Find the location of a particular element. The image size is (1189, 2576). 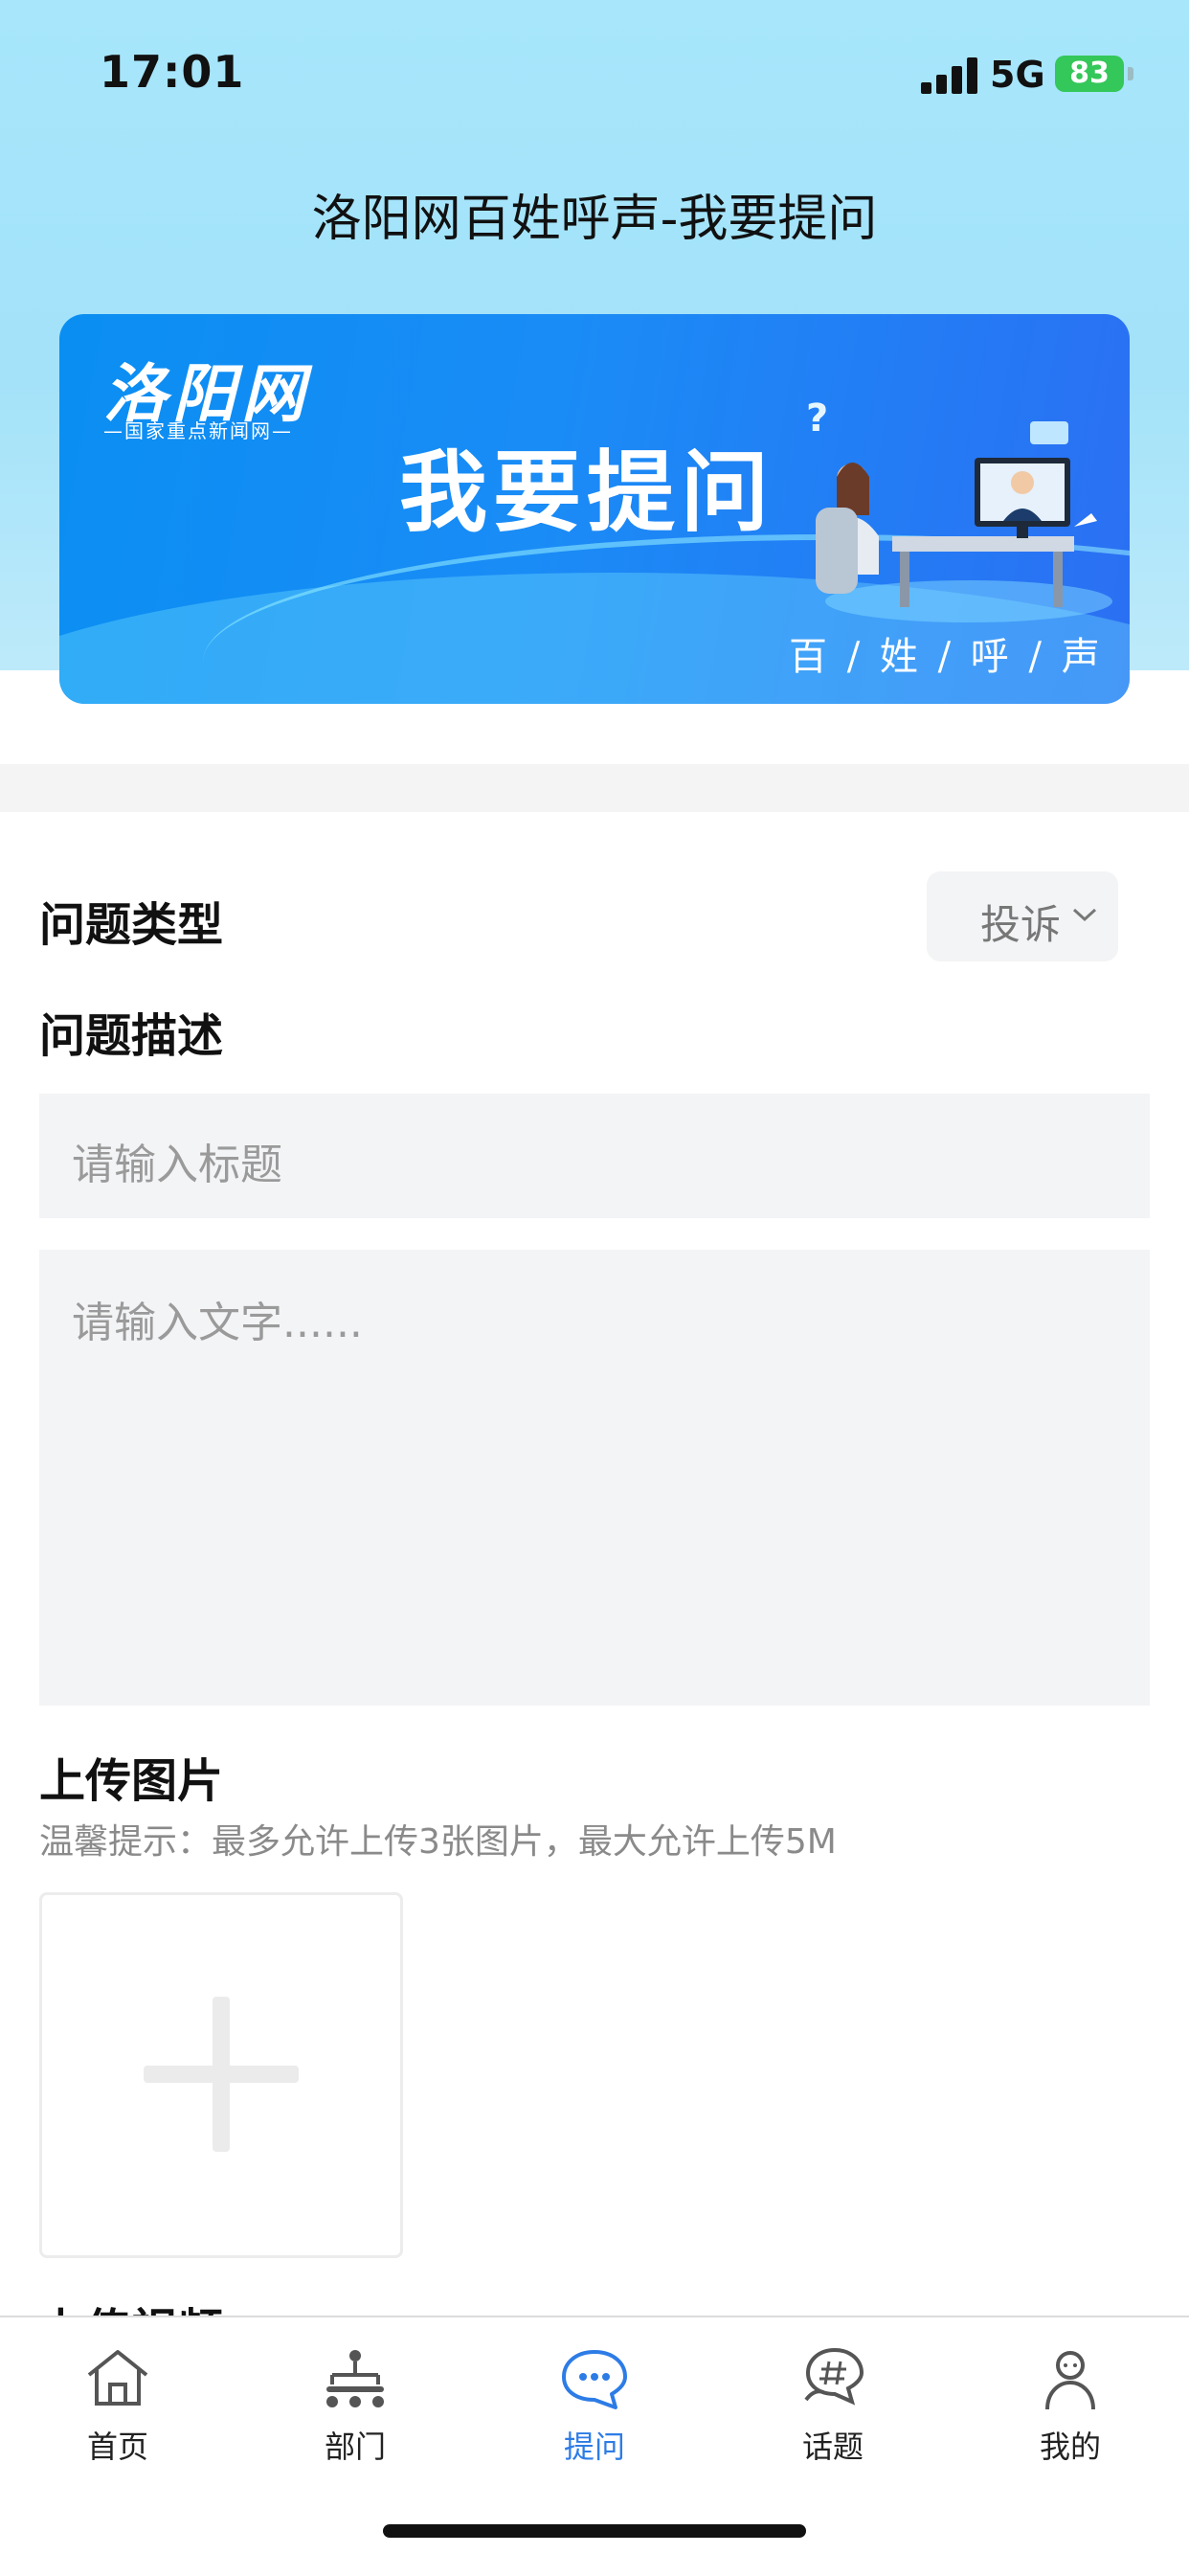

tab-departments-label: 部门 is located at coordinates (355, 2447).